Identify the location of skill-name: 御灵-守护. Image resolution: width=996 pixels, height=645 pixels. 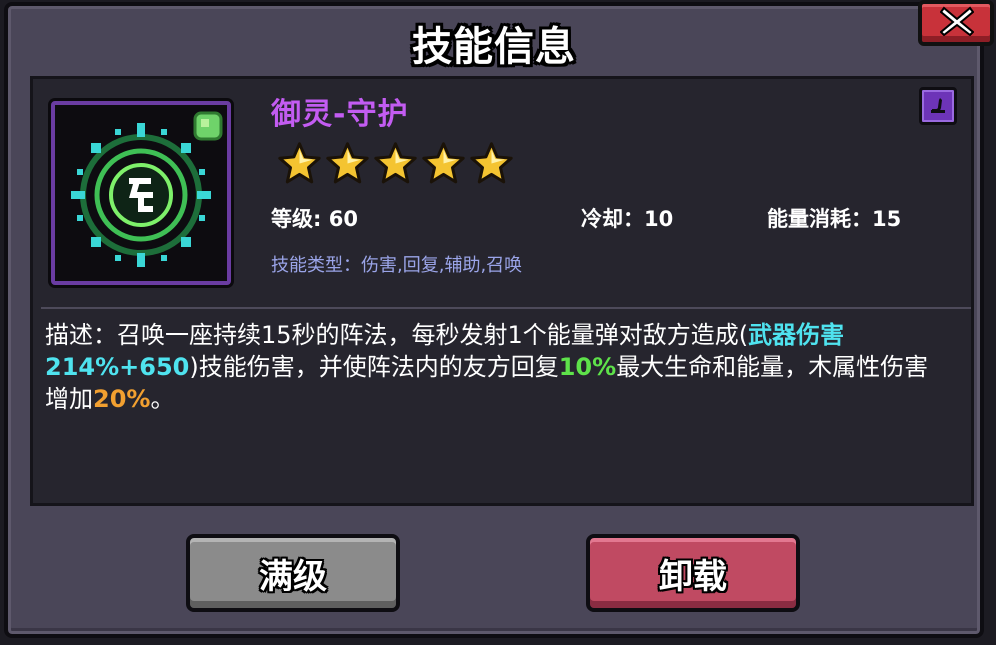
(340, 114).